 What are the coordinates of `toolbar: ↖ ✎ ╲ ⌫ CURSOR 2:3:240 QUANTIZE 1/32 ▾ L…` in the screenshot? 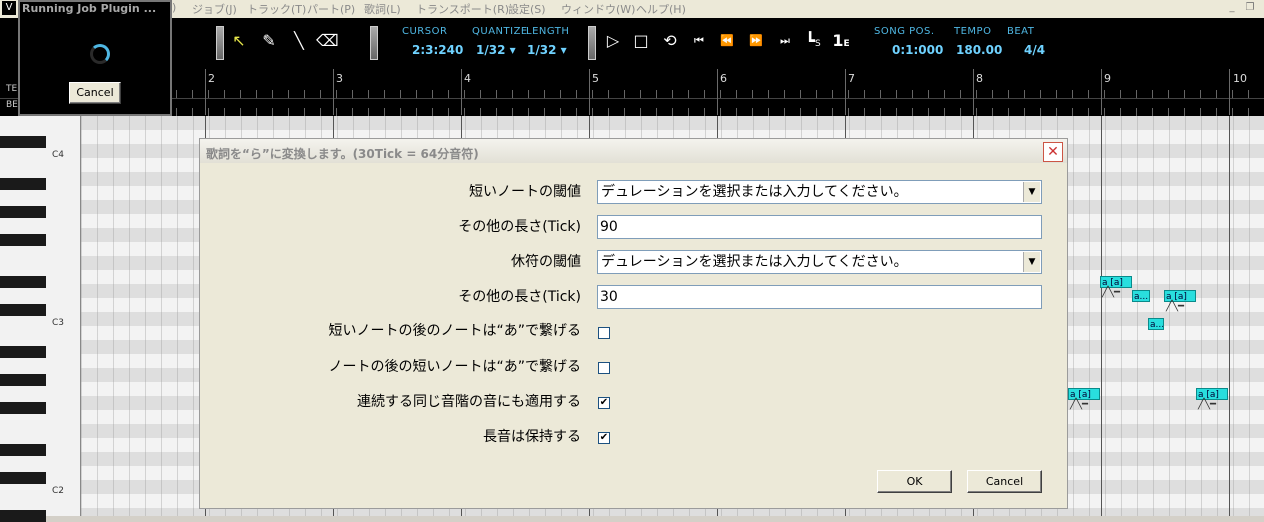 It's located at (632, 43).